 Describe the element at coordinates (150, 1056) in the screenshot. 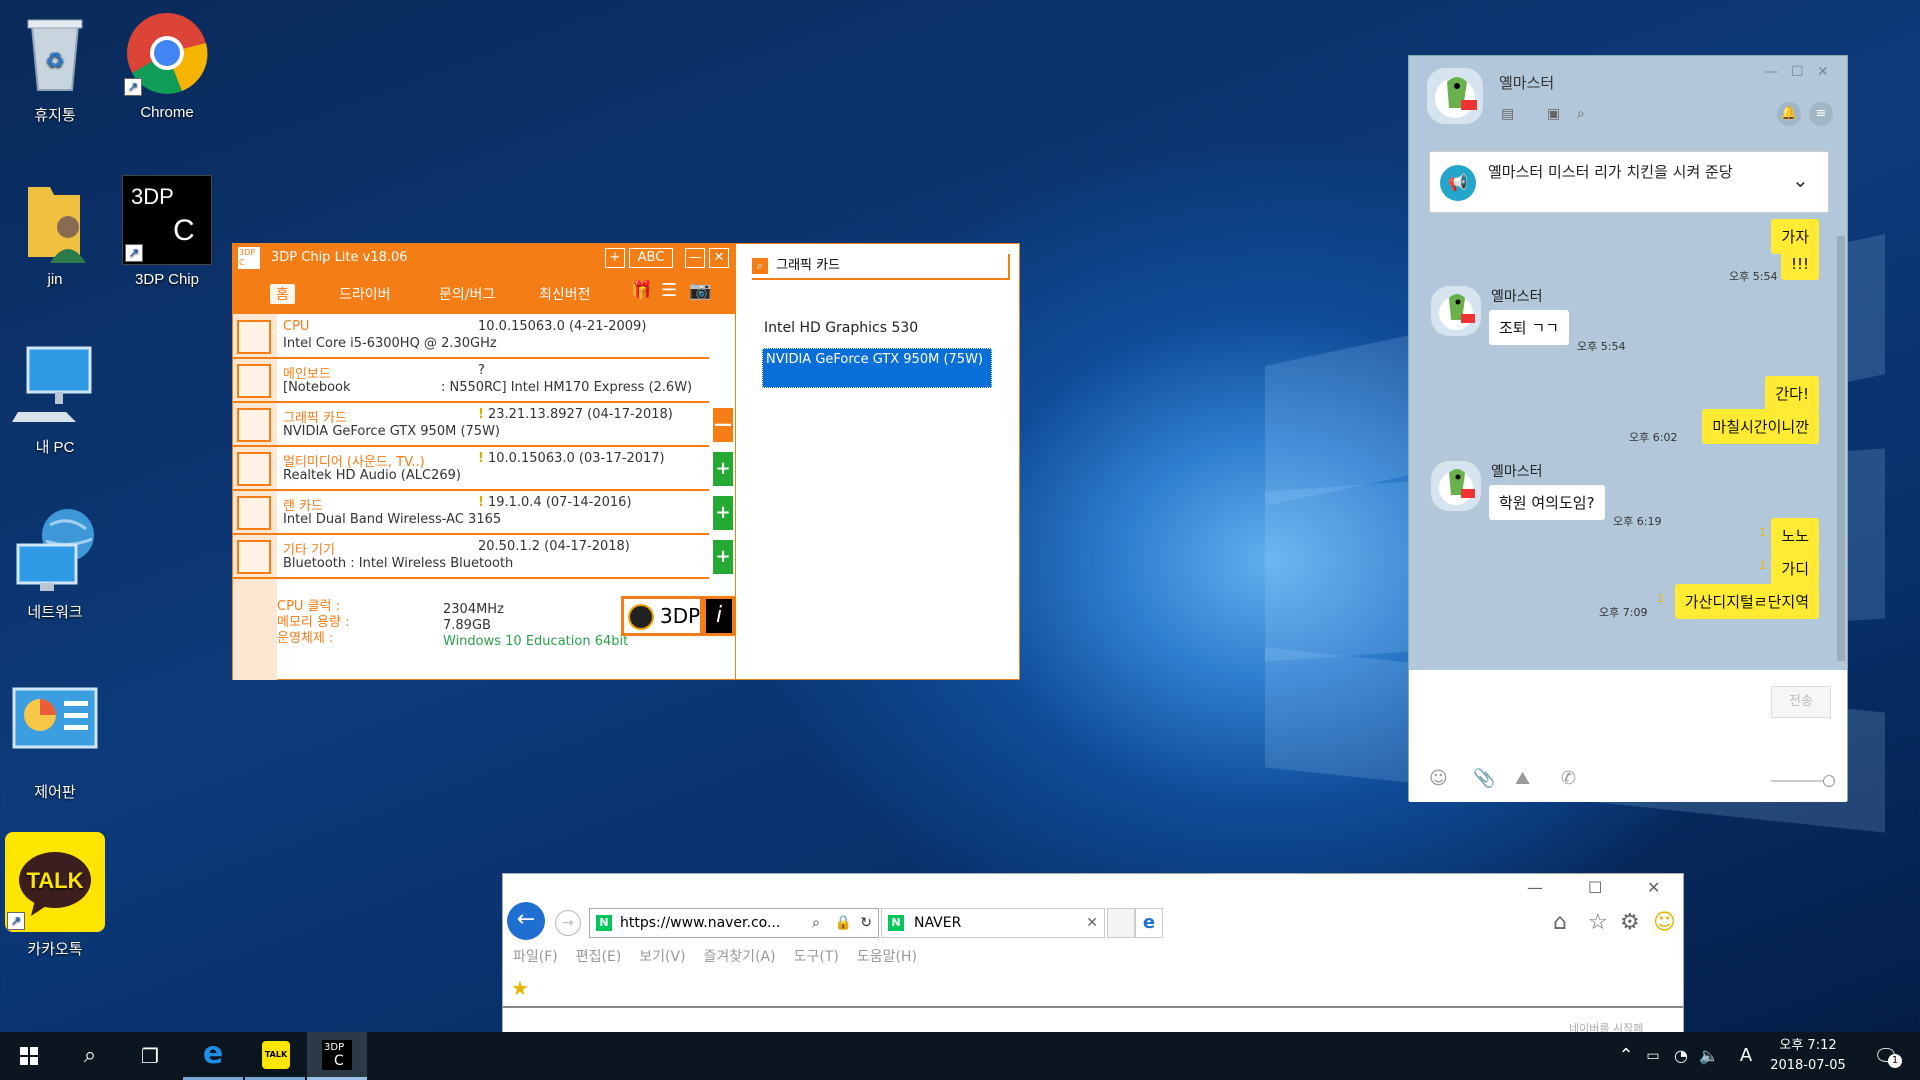

I see `task-view-button: ❐` at that location.